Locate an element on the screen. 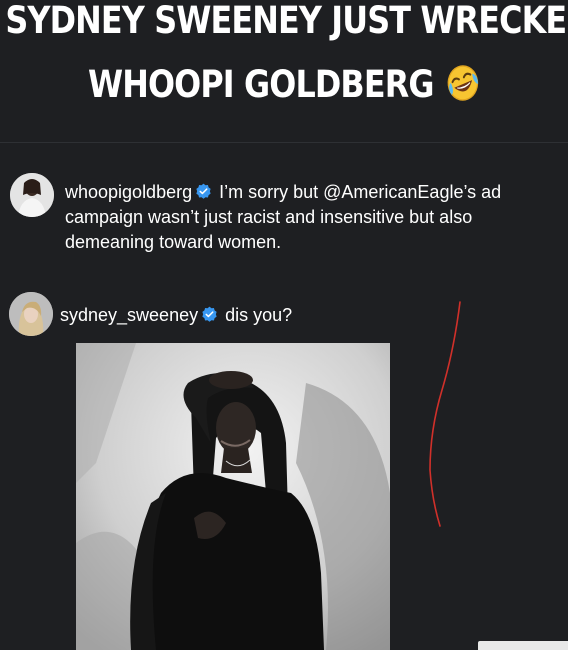 This screenshot has width=568, height=650. avatar-whoopigoldberg is located at coordinates (32, 195).